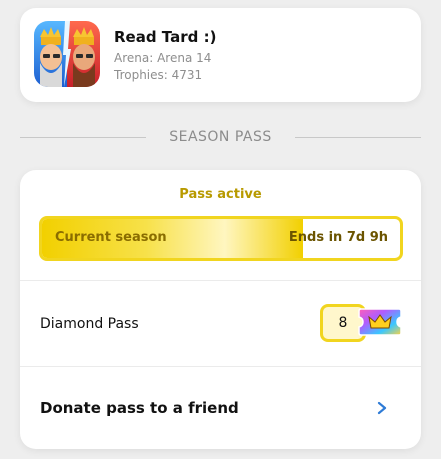 The height and width of the screenshot is (459, 441). Describe the element at coordinates (220, 138) in the screenshot. I see `section-divider: SEASON PASS` at that location.